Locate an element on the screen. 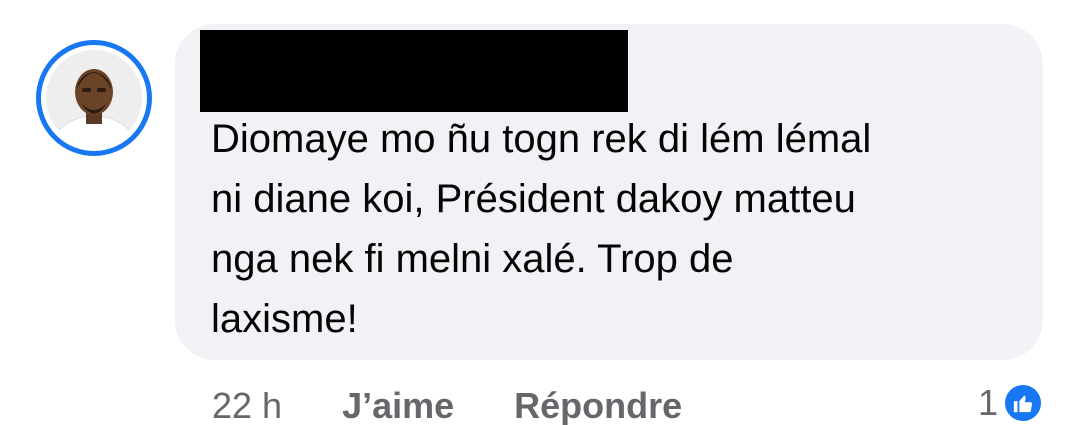  comment-actions: 22 h J’aime Répondre is located at coordinates (447, 405).